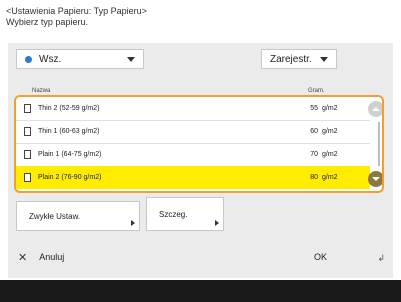 This screenshot has width=401, height=302. I want to click on scroll-down-icon, so click(375, 179).